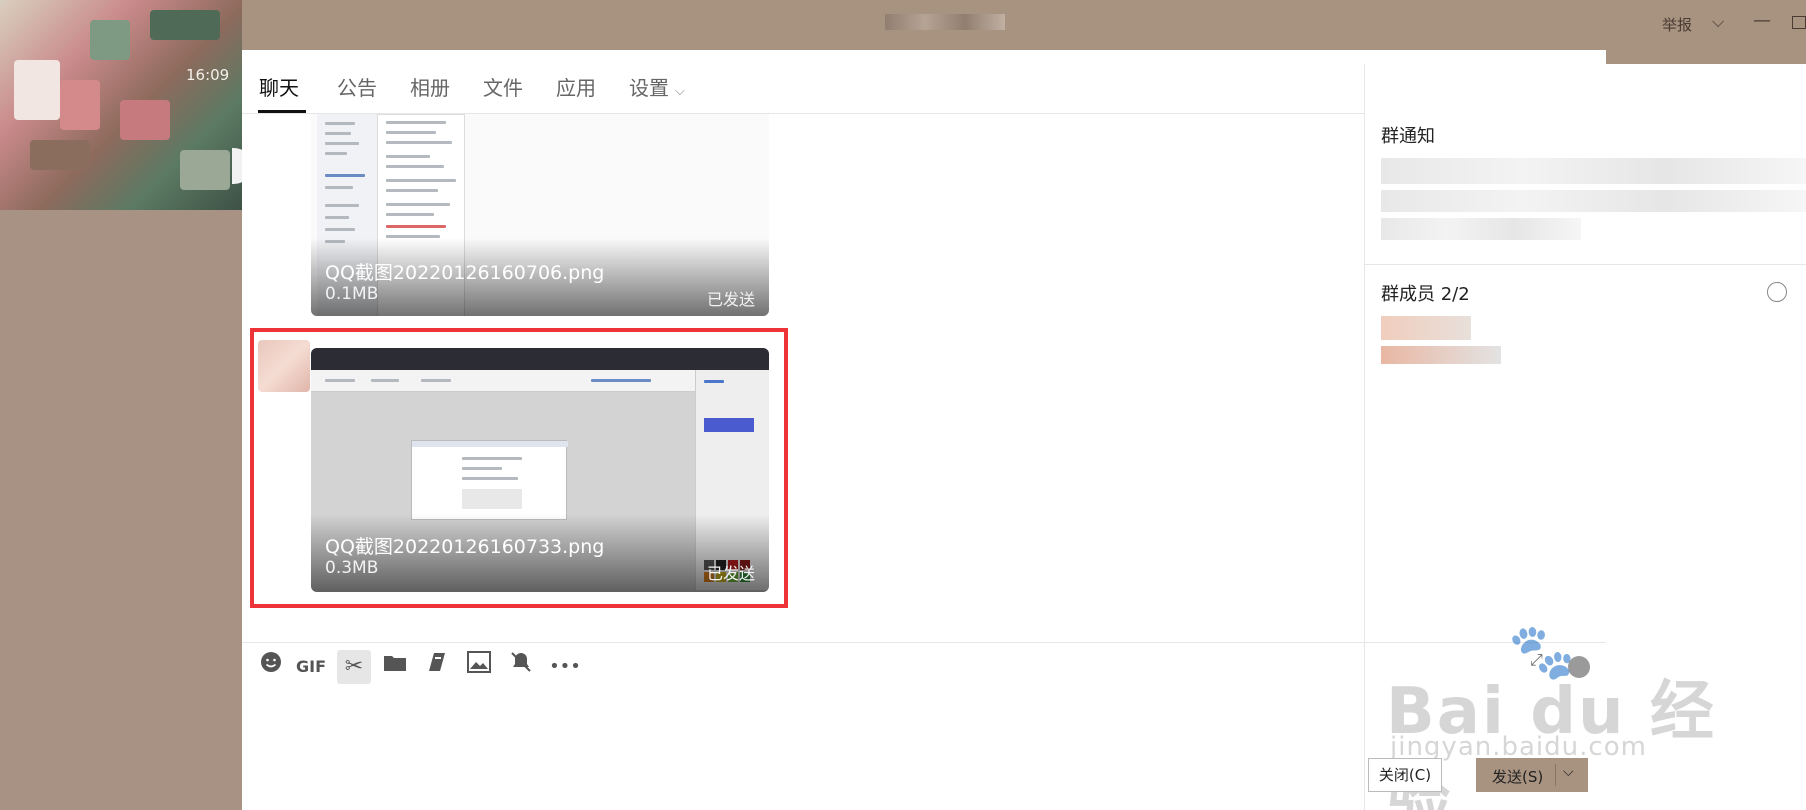 The width and height of the screenshot is (1806, 810). What do you see at coordinates (565, 667) in the screenshot?
I see `more-icon: •••` at bounding box center [565, 667].